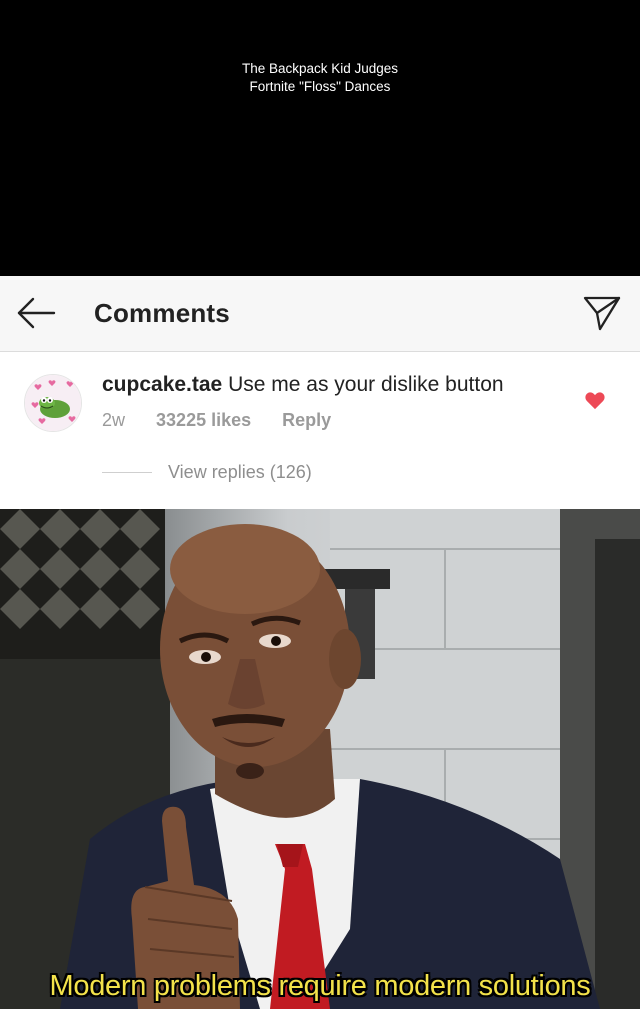 This screenshot has width=640, height=1009. I want to click on comment-username: cupcake.tae, so click(162, 384).